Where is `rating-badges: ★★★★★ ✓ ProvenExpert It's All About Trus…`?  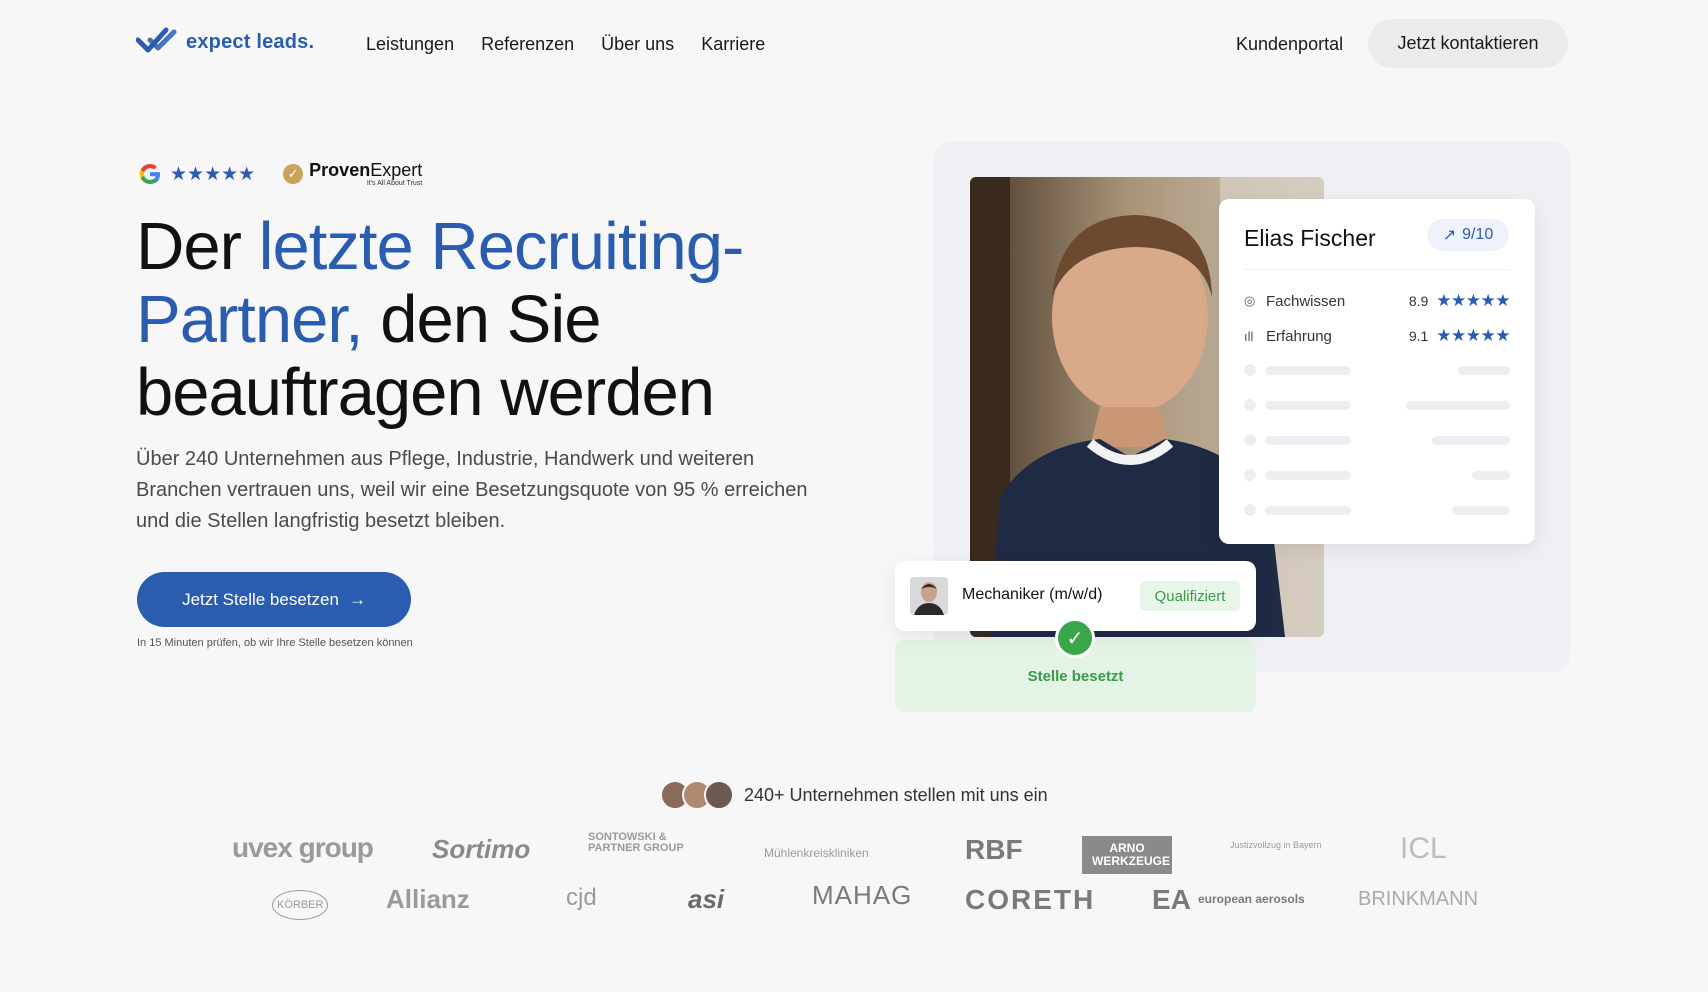 rating-badges: ★★★★★ ✓ ProvenExpert It's All About Trus… is located at coordinates (279, 174).